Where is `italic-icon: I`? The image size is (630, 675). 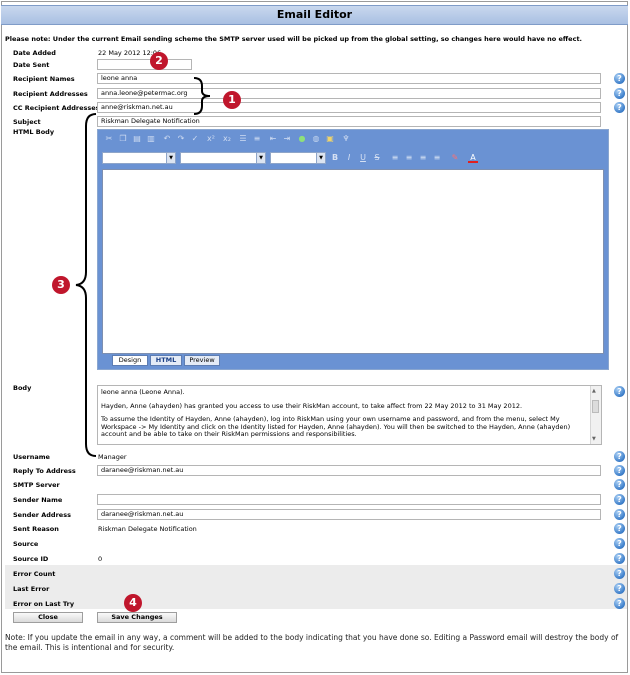
italic-icon: I is located at coordinates (349, 158).